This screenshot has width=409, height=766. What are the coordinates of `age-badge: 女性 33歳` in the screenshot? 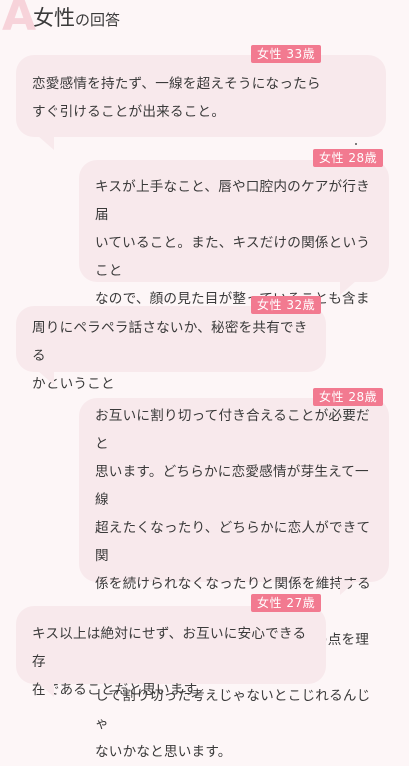 It's located at (286, 54).